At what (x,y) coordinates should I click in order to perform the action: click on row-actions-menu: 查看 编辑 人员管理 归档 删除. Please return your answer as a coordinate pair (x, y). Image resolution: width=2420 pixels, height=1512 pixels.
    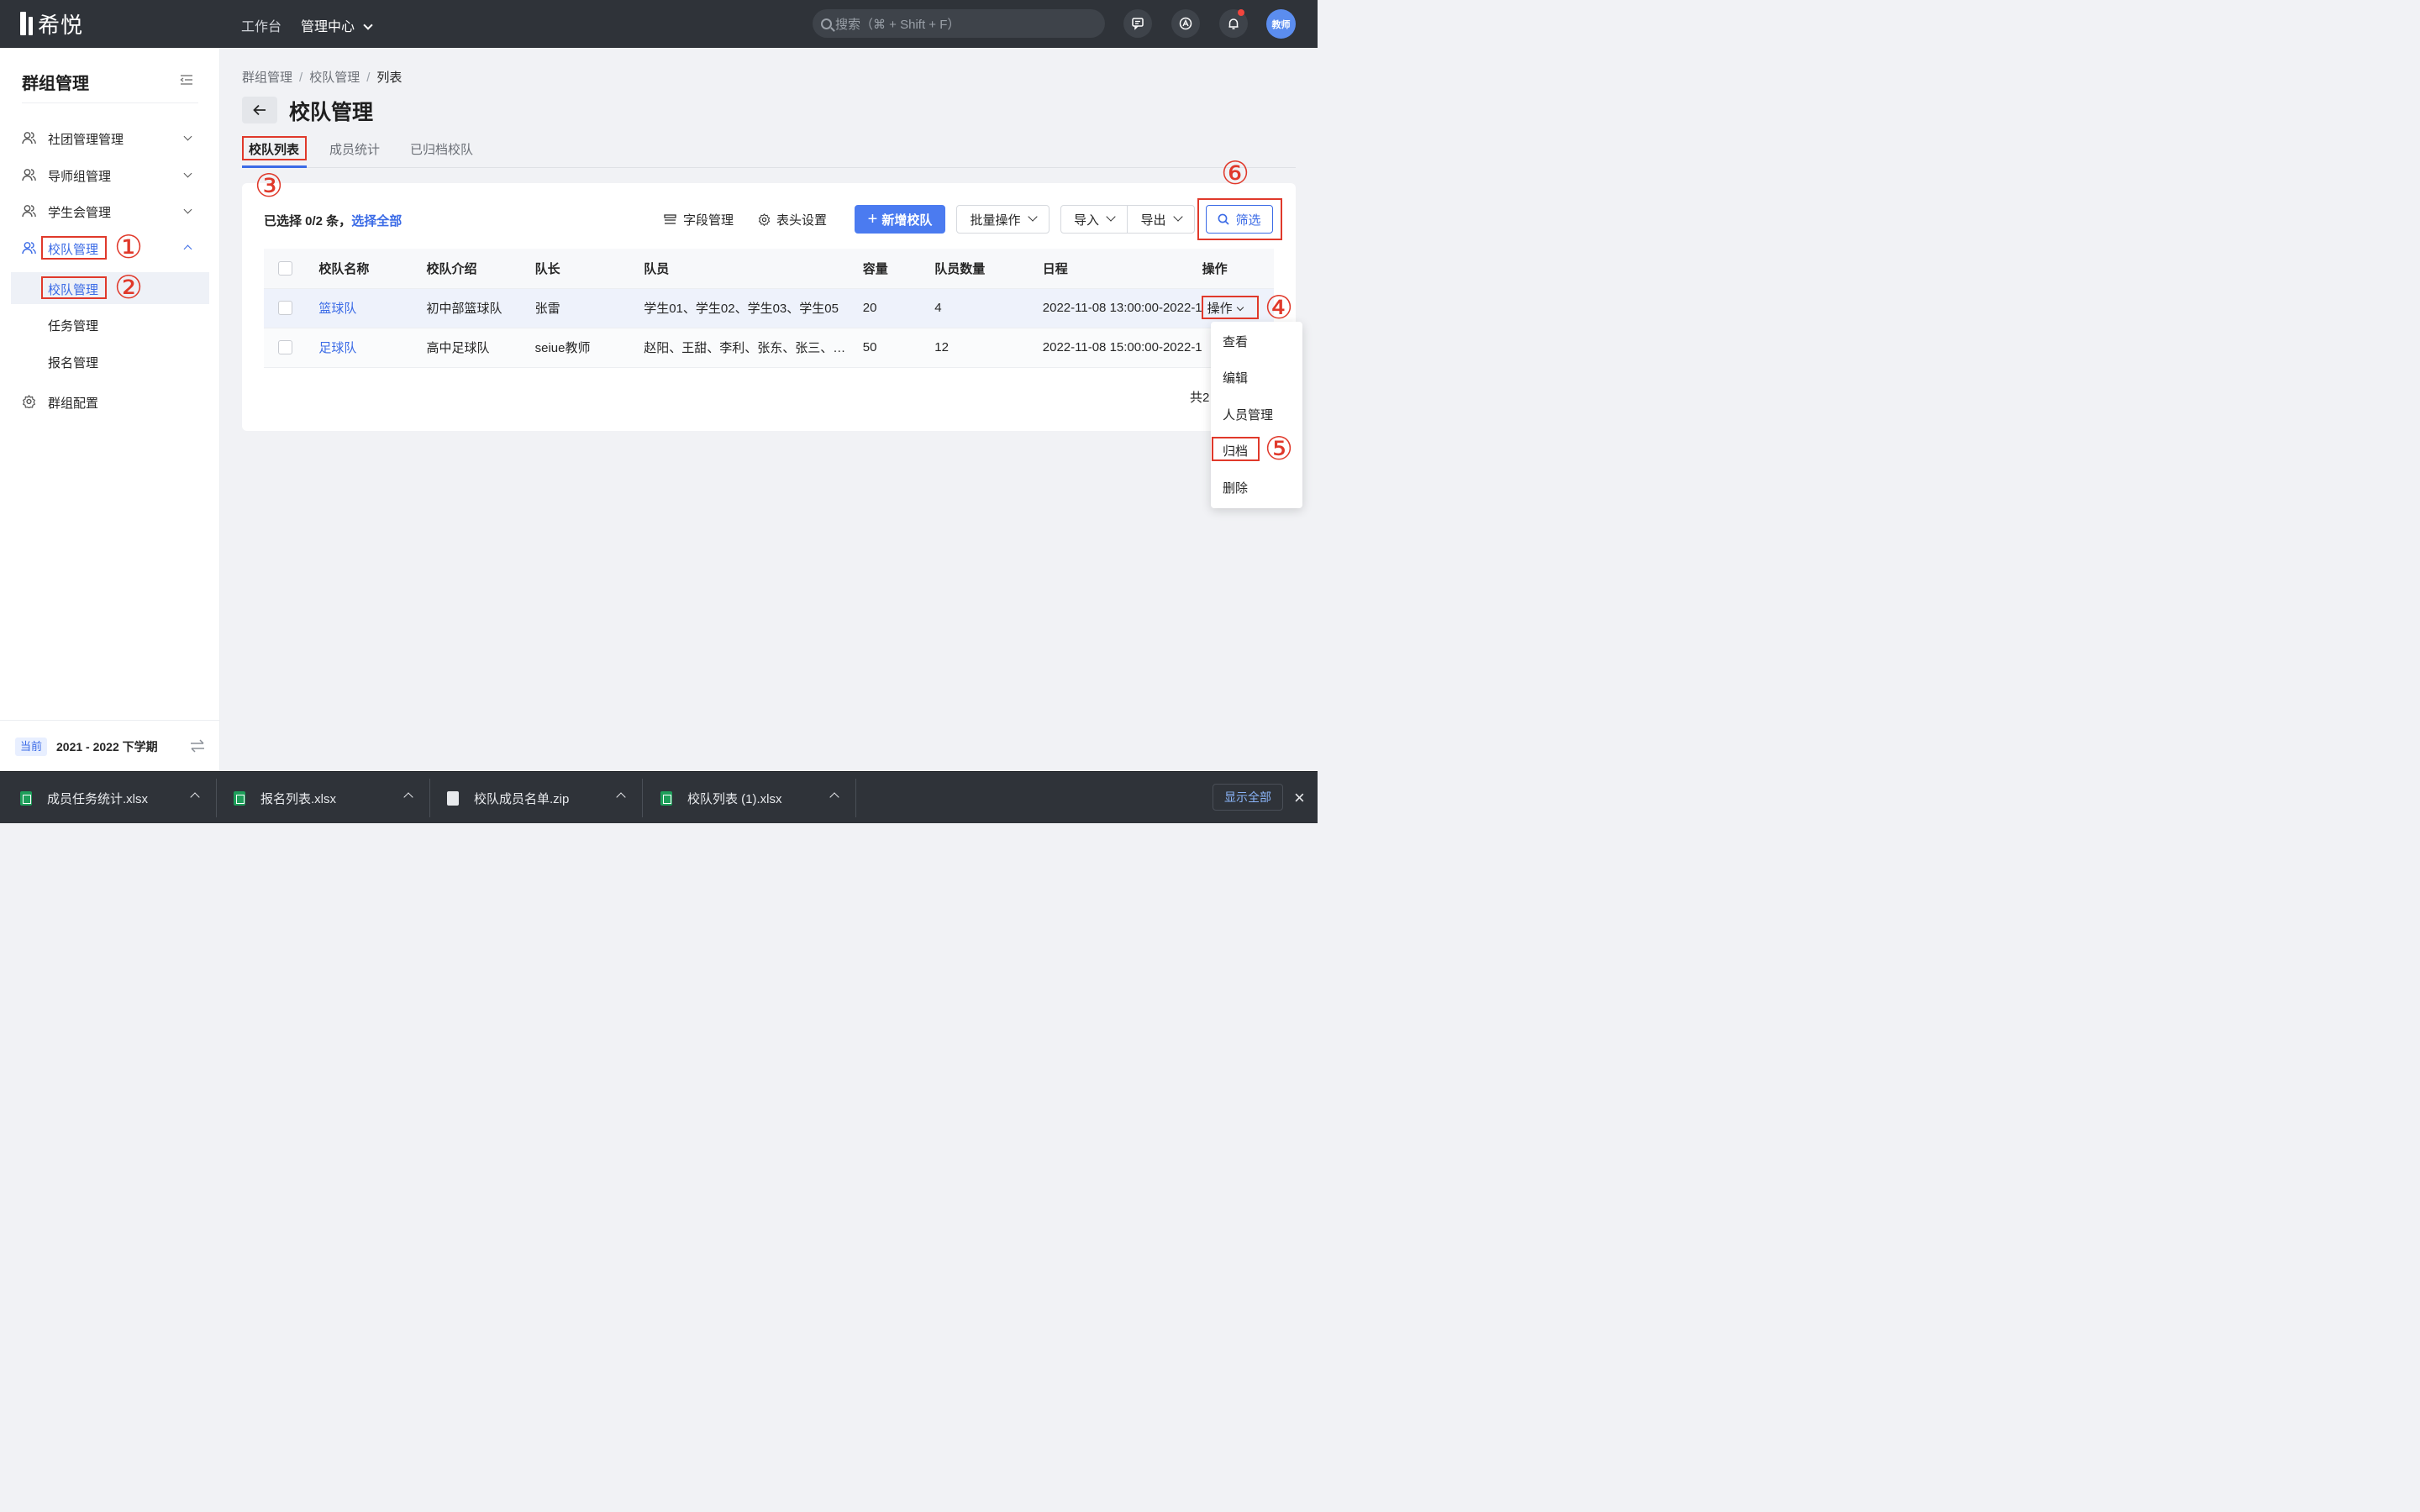
    Looking at the image, I should click on (1256, 415).